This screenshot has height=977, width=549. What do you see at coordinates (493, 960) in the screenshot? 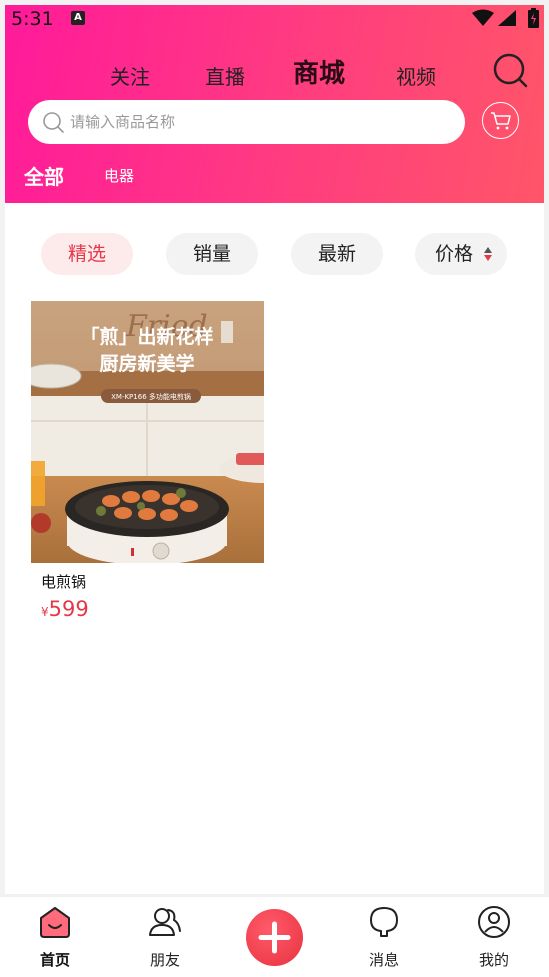
I see `nav-profile-label: 我的` at bounding box center [493, 960].